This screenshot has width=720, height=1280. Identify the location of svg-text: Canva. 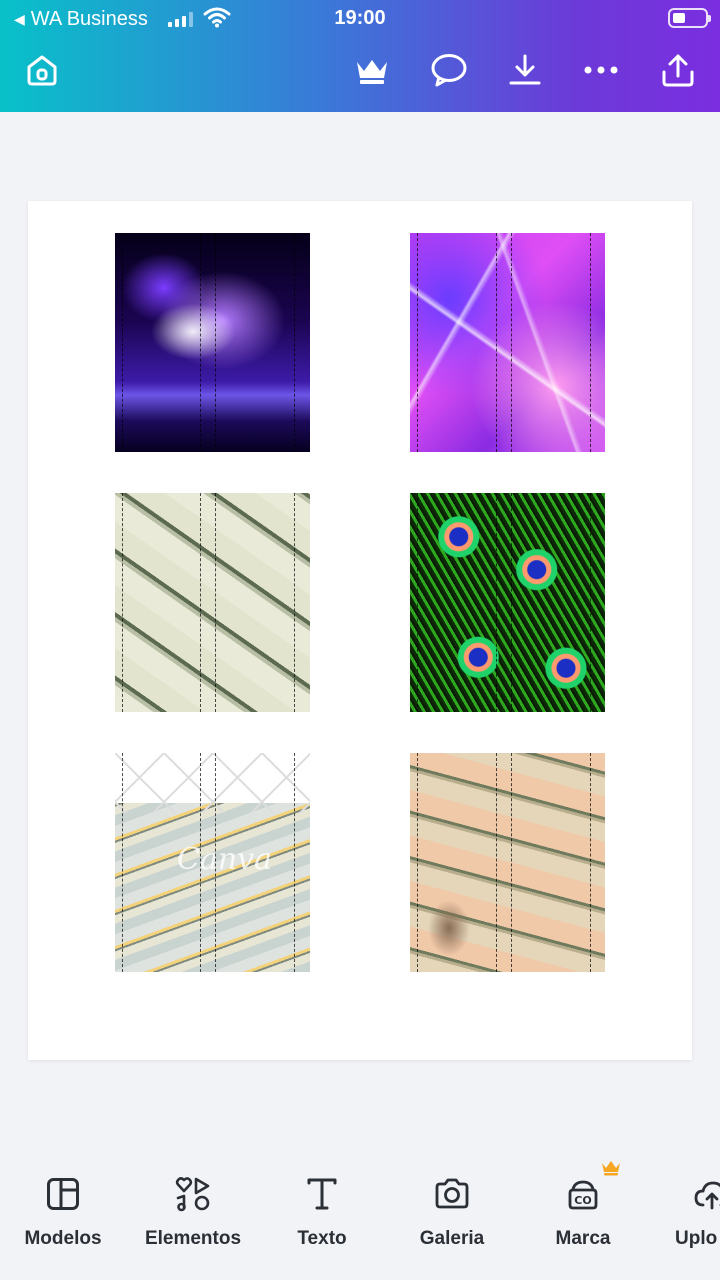
(224, 859).